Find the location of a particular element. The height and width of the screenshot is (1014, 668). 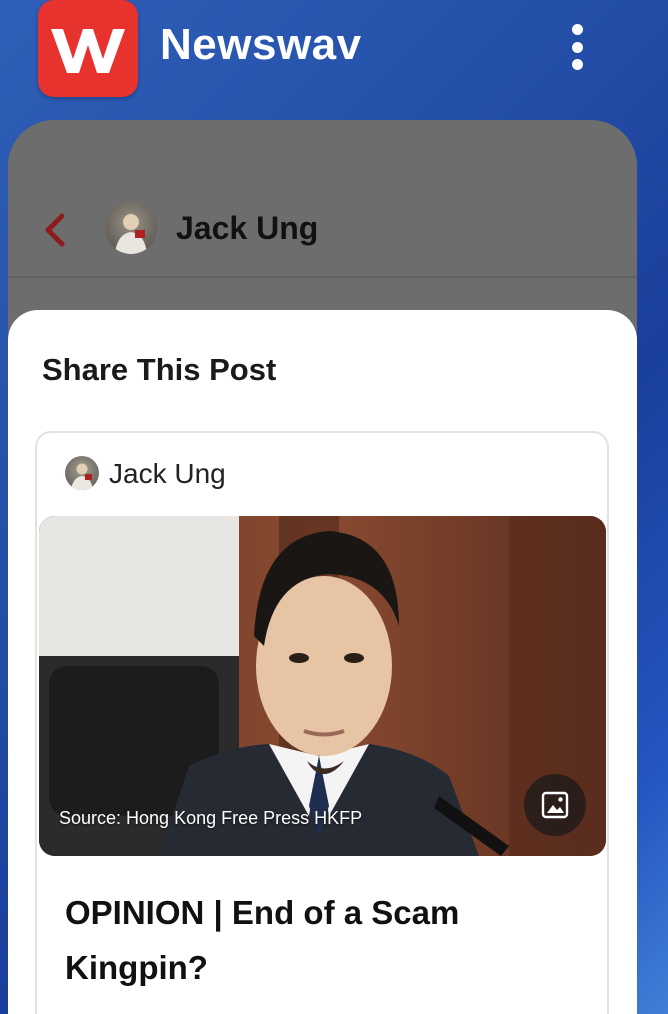

app-title: Newswav is located at coordinates (261, 44).